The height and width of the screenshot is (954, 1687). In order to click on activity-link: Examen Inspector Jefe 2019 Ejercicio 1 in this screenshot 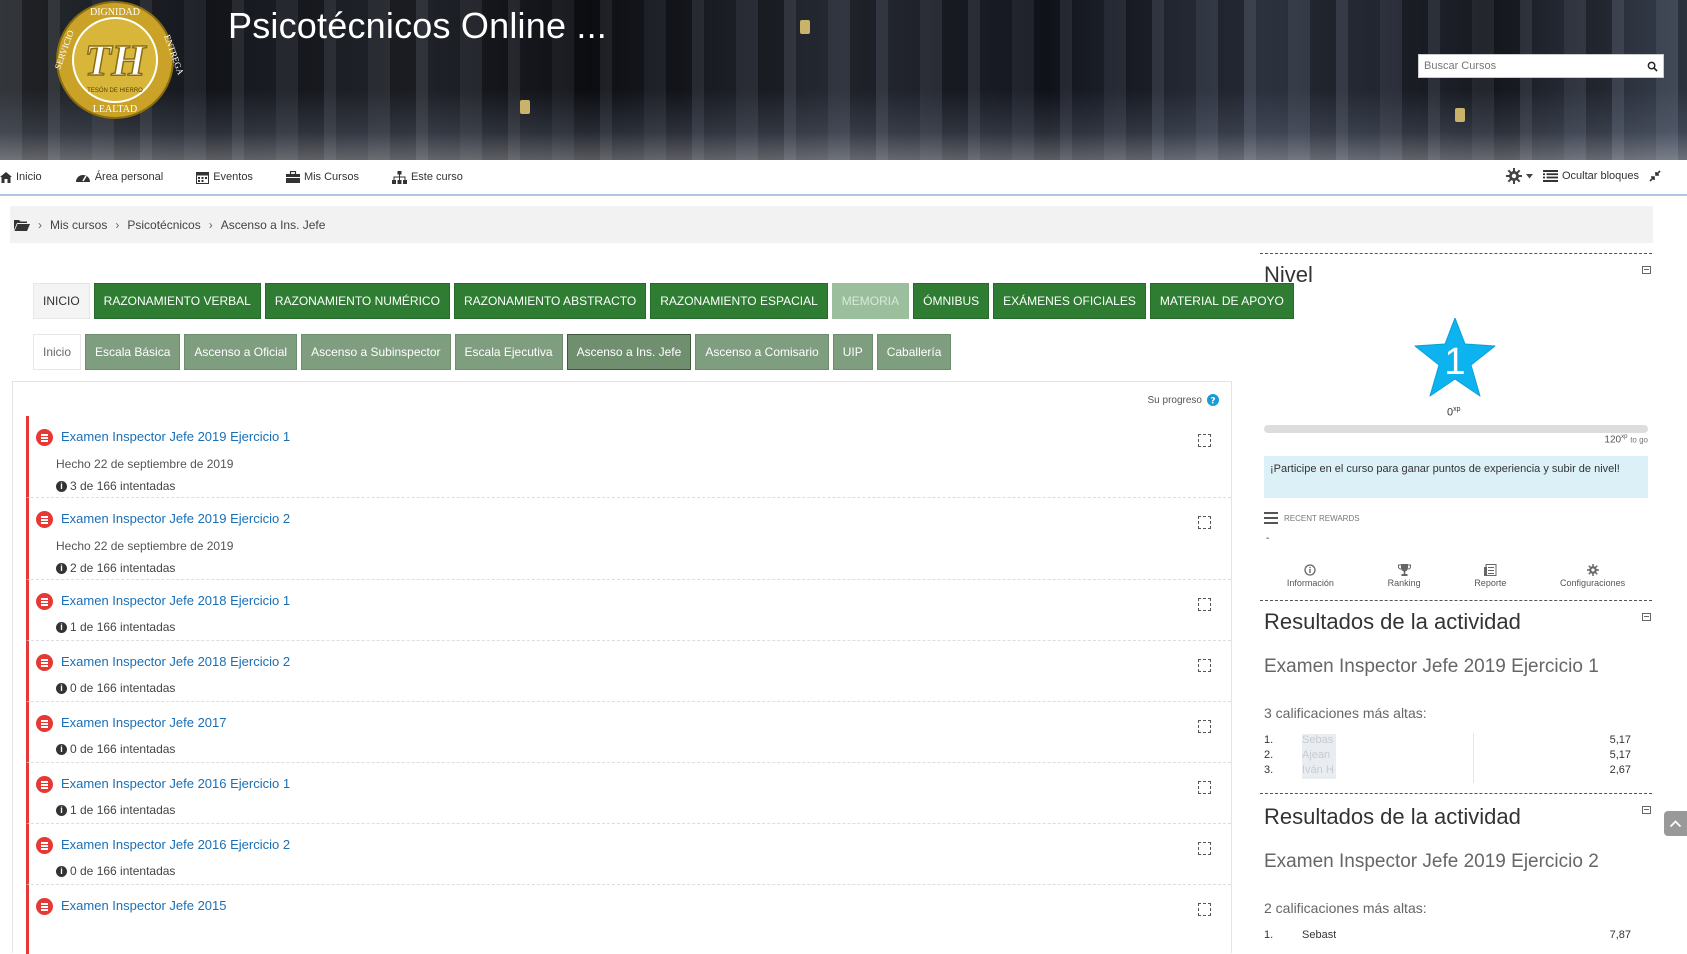, I will do `click(175, 436)`.